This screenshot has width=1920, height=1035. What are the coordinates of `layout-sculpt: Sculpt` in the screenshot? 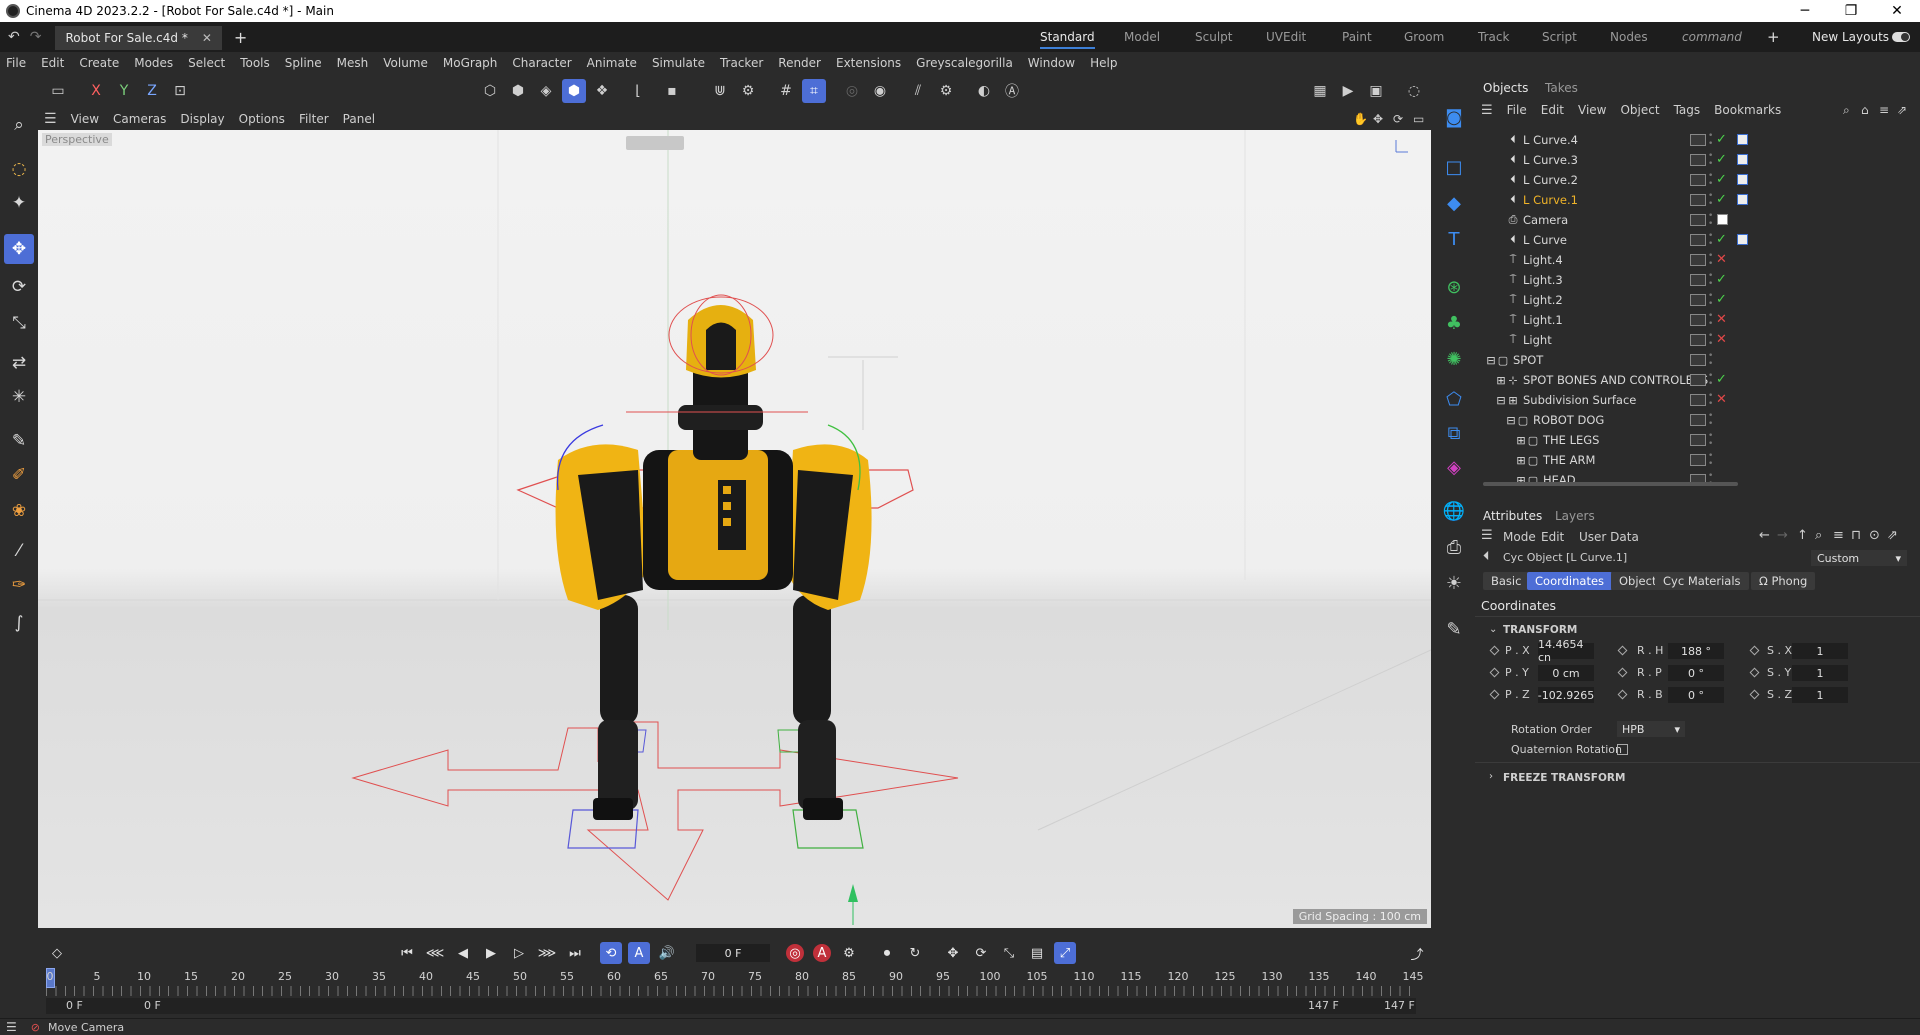 It's located at (1213, 37).